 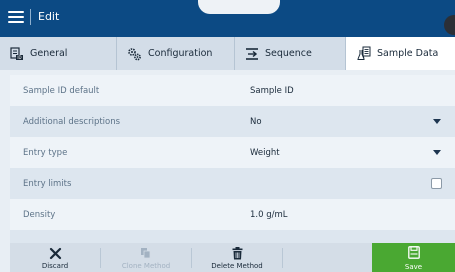 I want to click on setting-row-additional-descriptions: Additional descriptions No, so click(x=232, y=121).